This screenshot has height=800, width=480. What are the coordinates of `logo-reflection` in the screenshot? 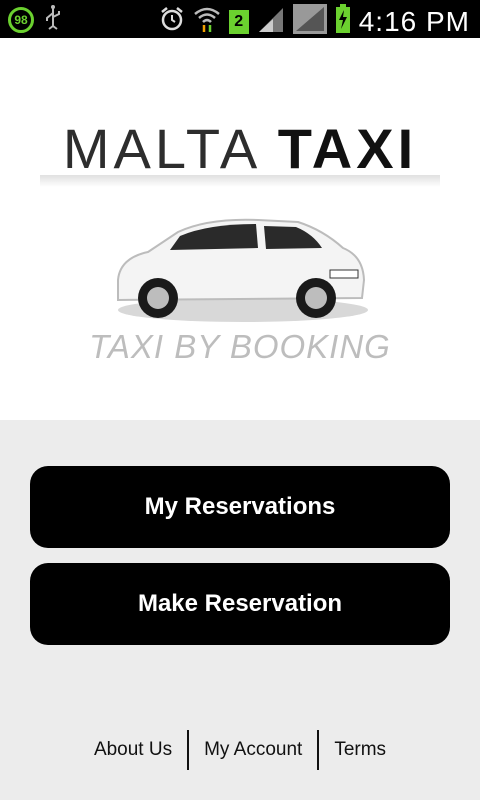 It's located at (240, 181).